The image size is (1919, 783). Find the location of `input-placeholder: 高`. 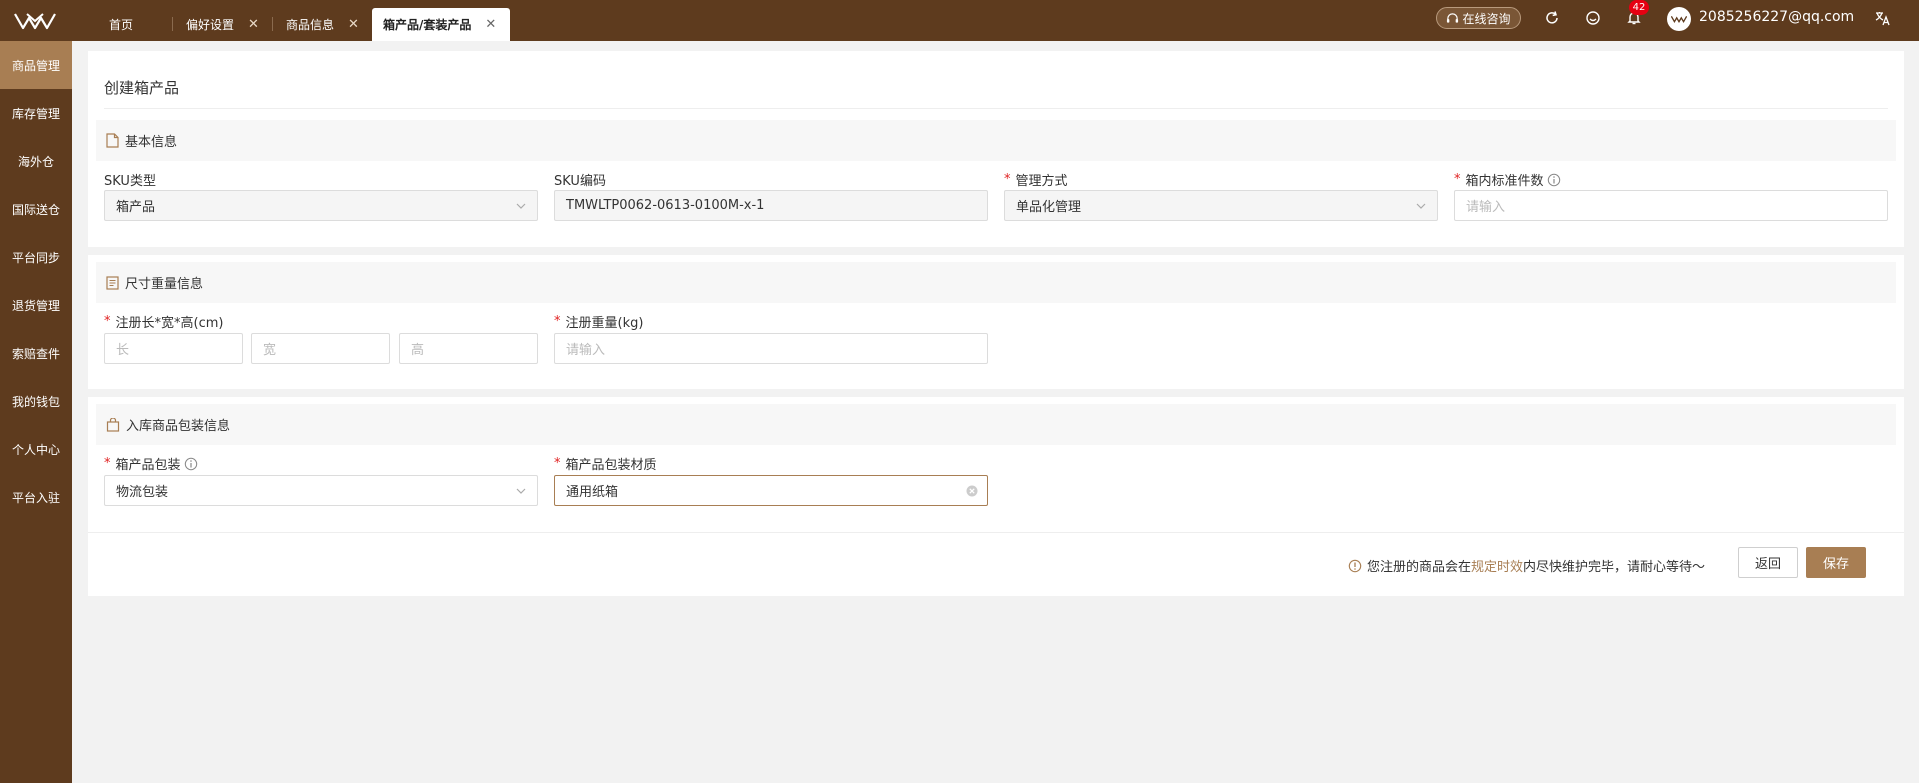

input-placeholder: 高 is located at coordinates (418, 350).